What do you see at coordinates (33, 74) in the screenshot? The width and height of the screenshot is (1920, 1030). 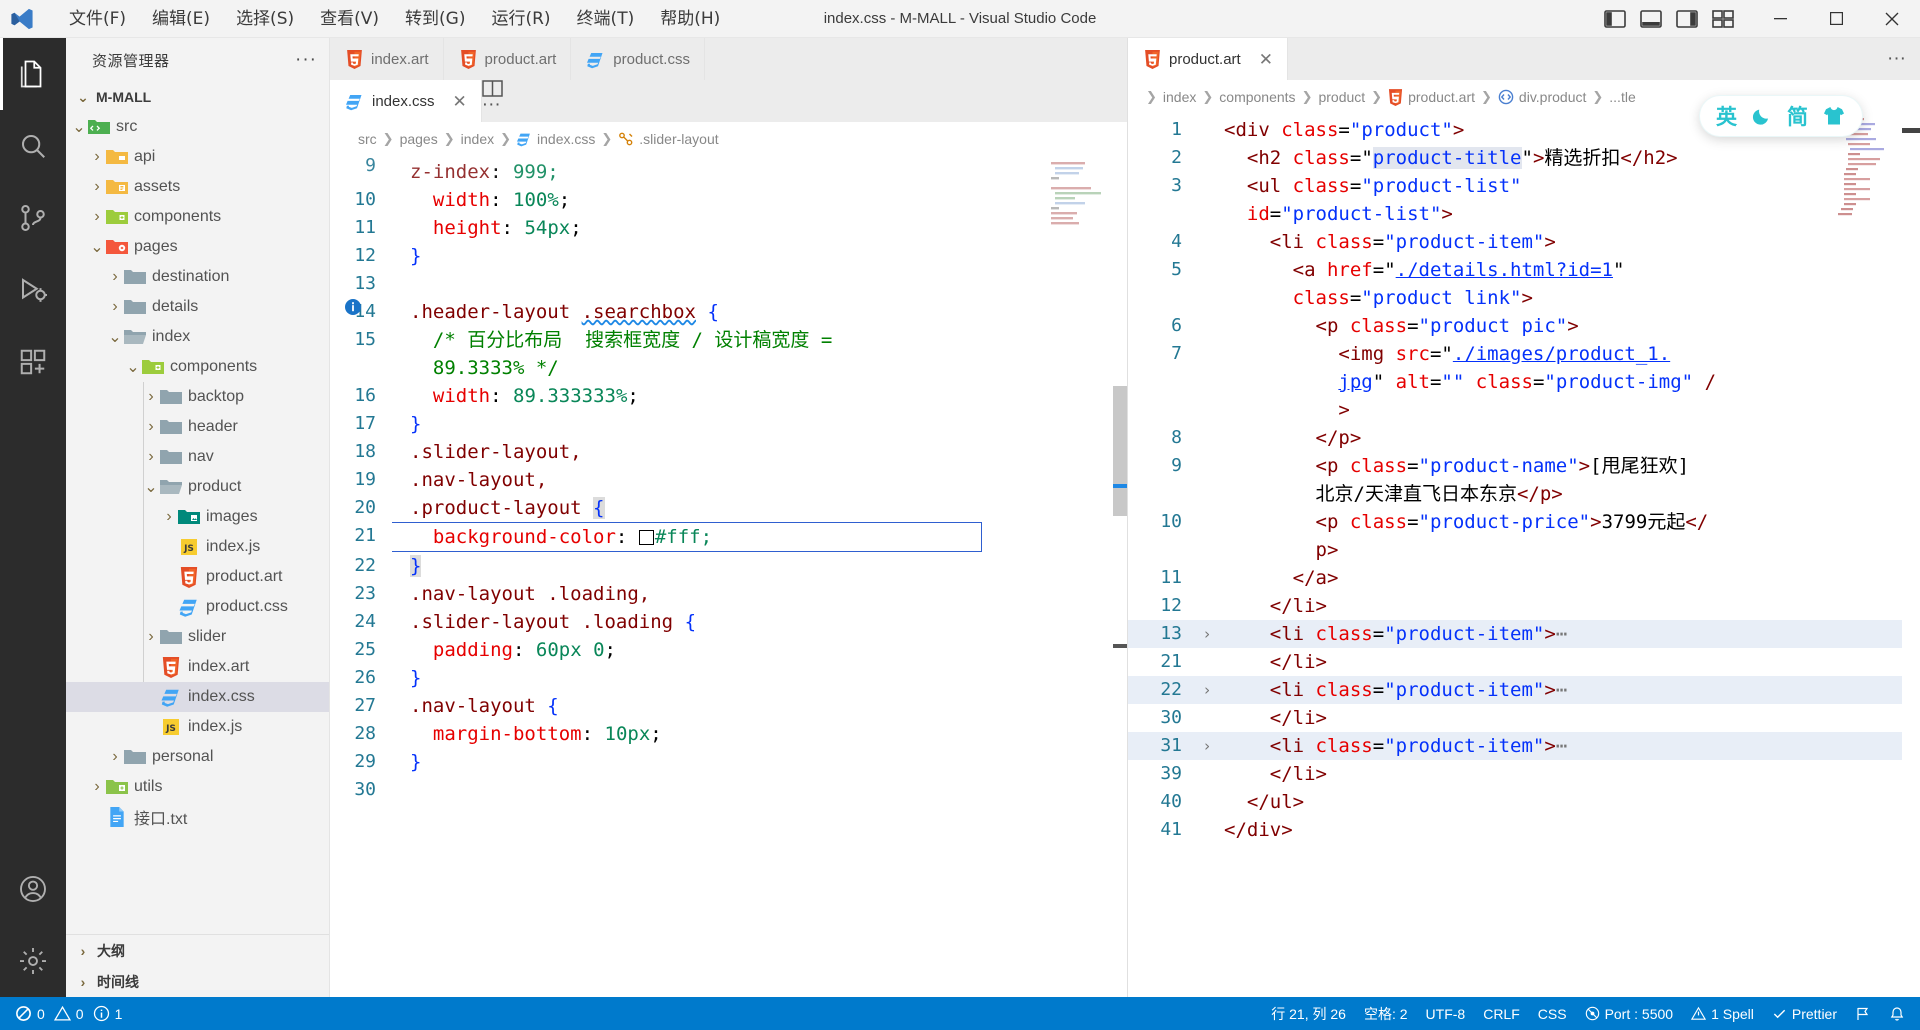 I see `activity-explorer-icon` at bounding box center [33, 74].